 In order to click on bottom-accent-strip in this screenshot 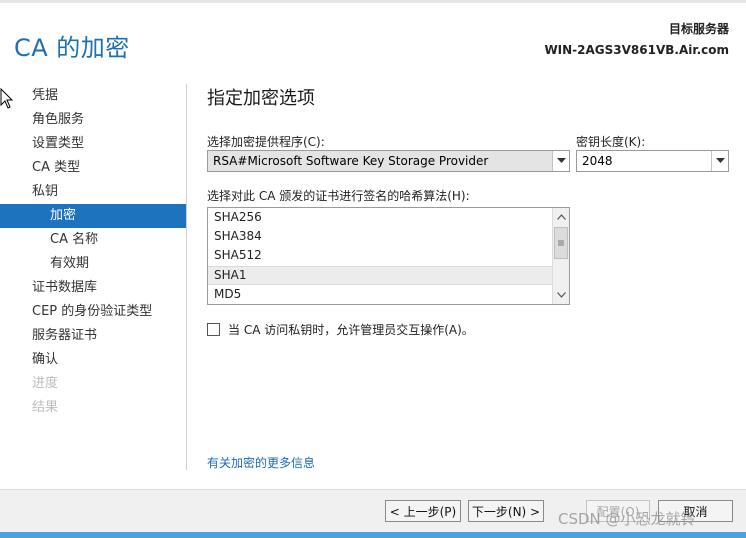, I will do `click(373, 535)`.